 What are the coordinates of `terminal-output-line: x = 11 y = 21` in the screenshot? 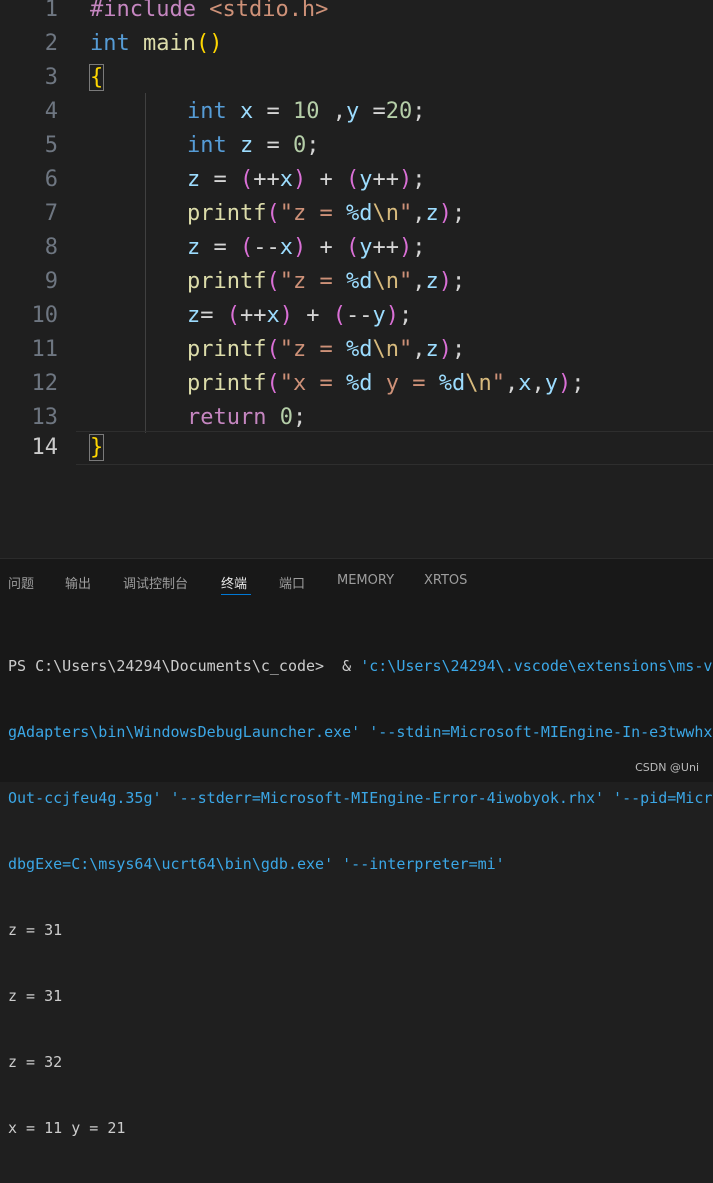 It's located at (67, 1128).